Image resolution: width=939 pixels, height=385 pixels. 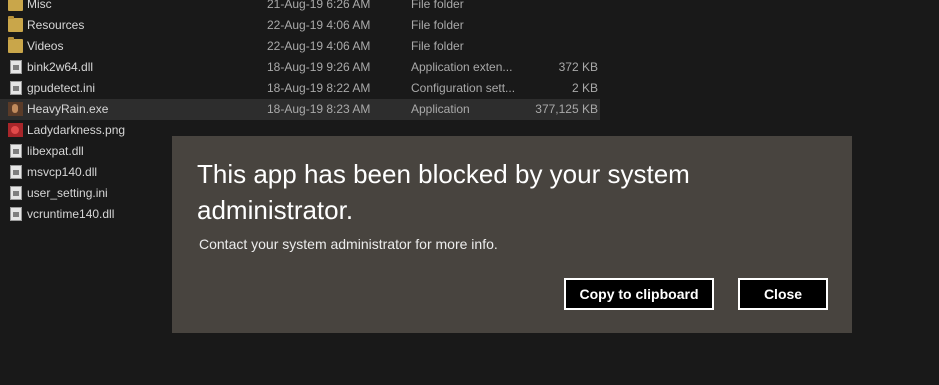 What do you see at coordinates (319, 88) in the screenshot?
I see `file-date: 18-Aug-19 8:22 AM` at bounding box center [319, 88].